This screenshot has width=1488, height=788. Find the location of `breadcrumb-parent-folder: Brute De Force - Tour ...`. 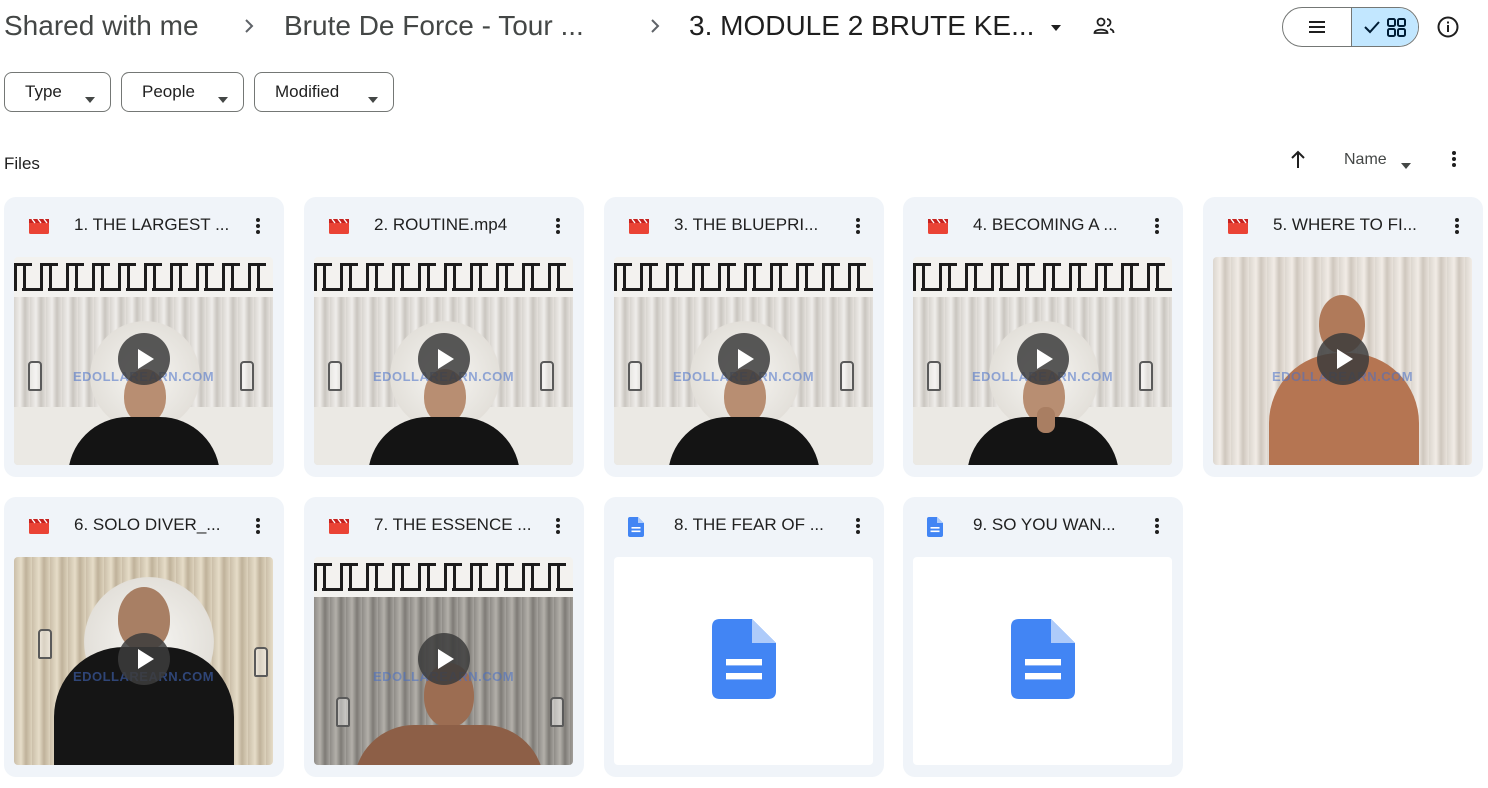

breadcrumb-parent-folder: Brute De Force - Tour ... is located at coordinates (434, 26).